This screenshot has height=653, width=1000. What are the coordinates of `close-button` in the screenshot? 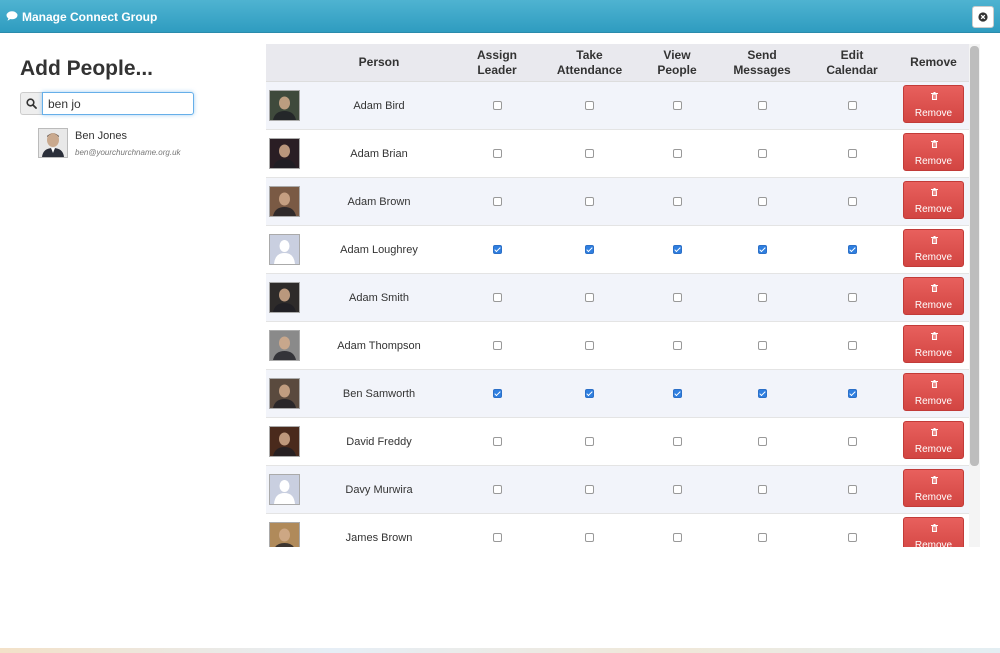 It's located at (983, 17).